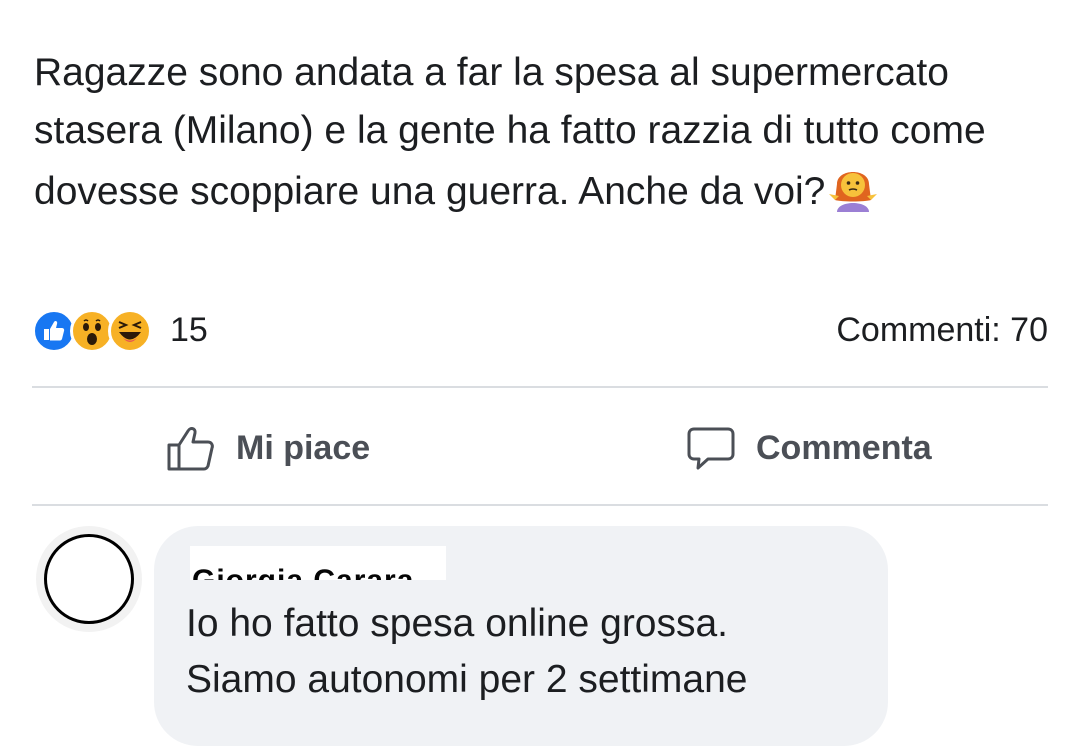  Describe the element at coordinates (844, 447) in the screenshot. I see `comment-label: Commenta` at that location.